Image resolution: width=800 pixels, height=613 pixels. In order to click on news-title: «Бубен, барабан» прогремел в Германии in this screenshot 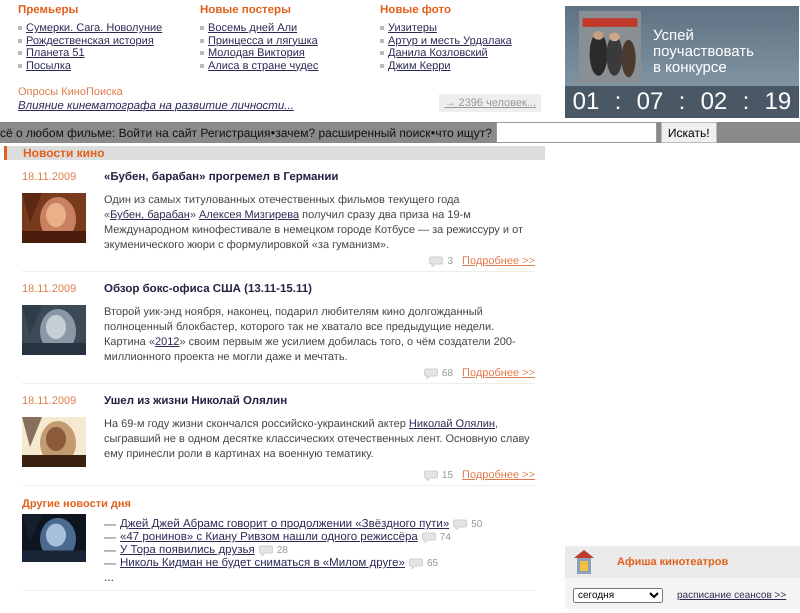, I will do `click(319, 177)`.